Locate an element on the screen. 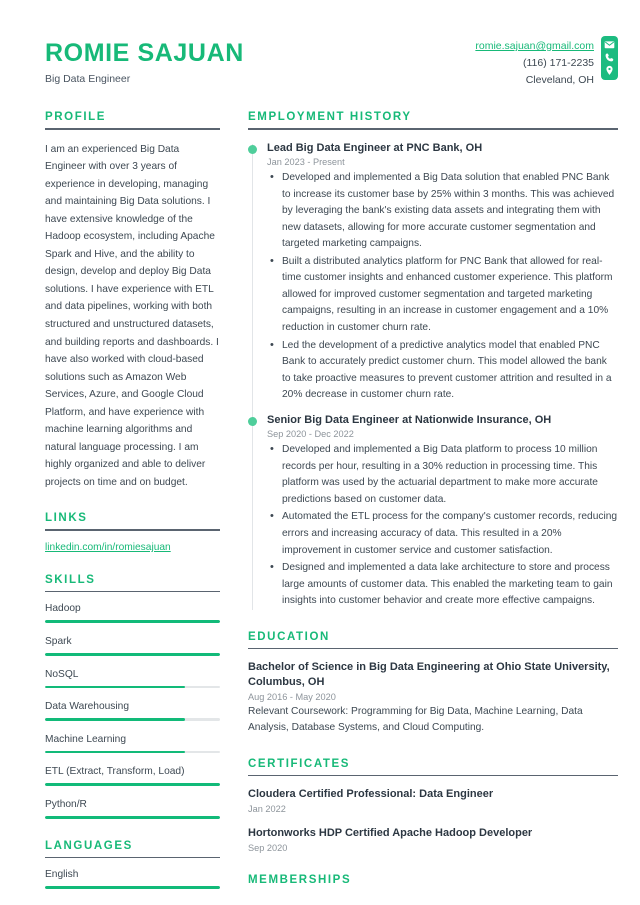 This screenshot has width=640, height=905. skill-label: Python/R is located at coordinates (66, 804).